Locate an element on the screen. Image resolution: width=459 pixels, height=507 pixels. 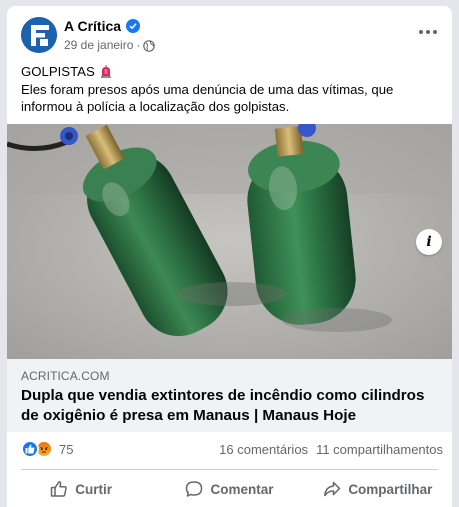
a-critica-logo is located at coordinates (39, 35).